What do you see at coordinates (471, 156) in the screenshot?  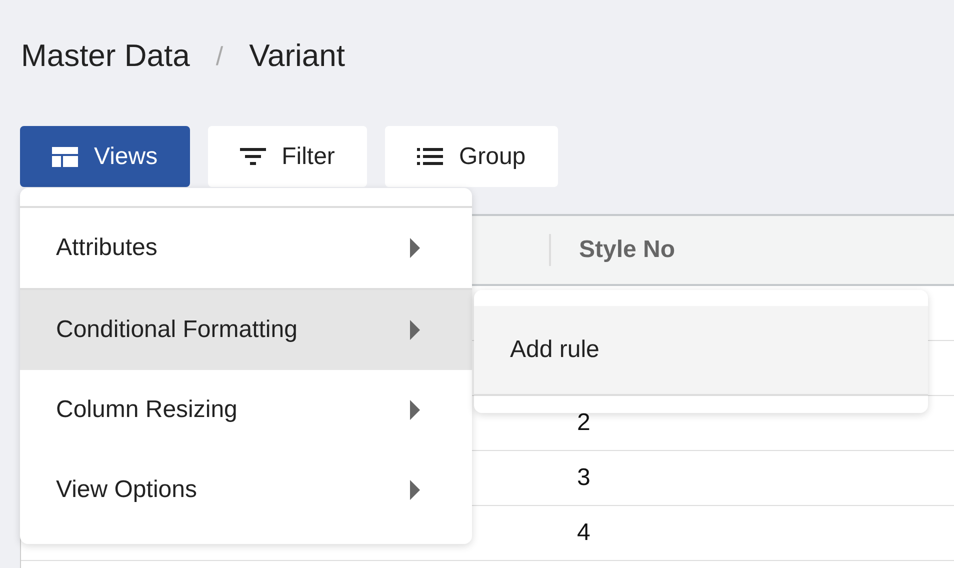 I see `toolbar-button: Group` at bounding box center [471, 156].